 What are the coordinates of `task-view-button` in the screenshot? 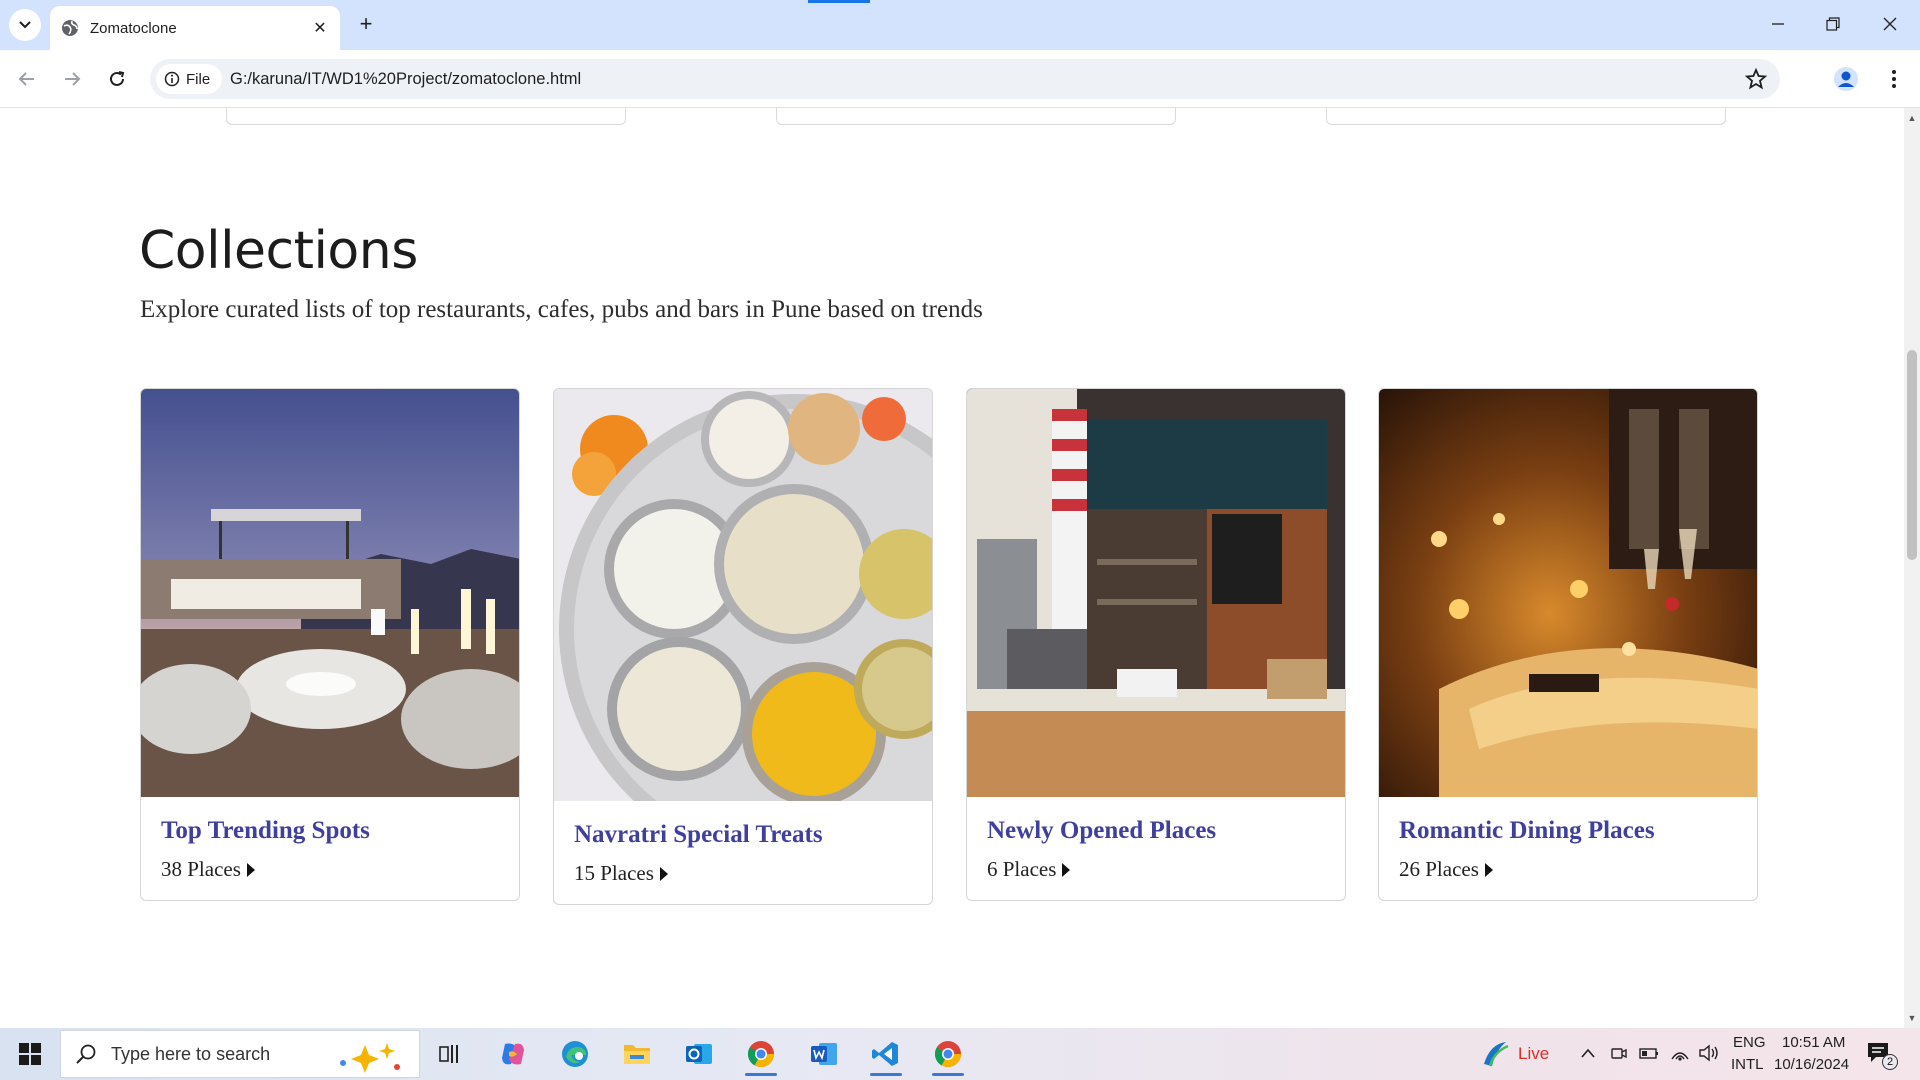 It's located at (450, 1054).